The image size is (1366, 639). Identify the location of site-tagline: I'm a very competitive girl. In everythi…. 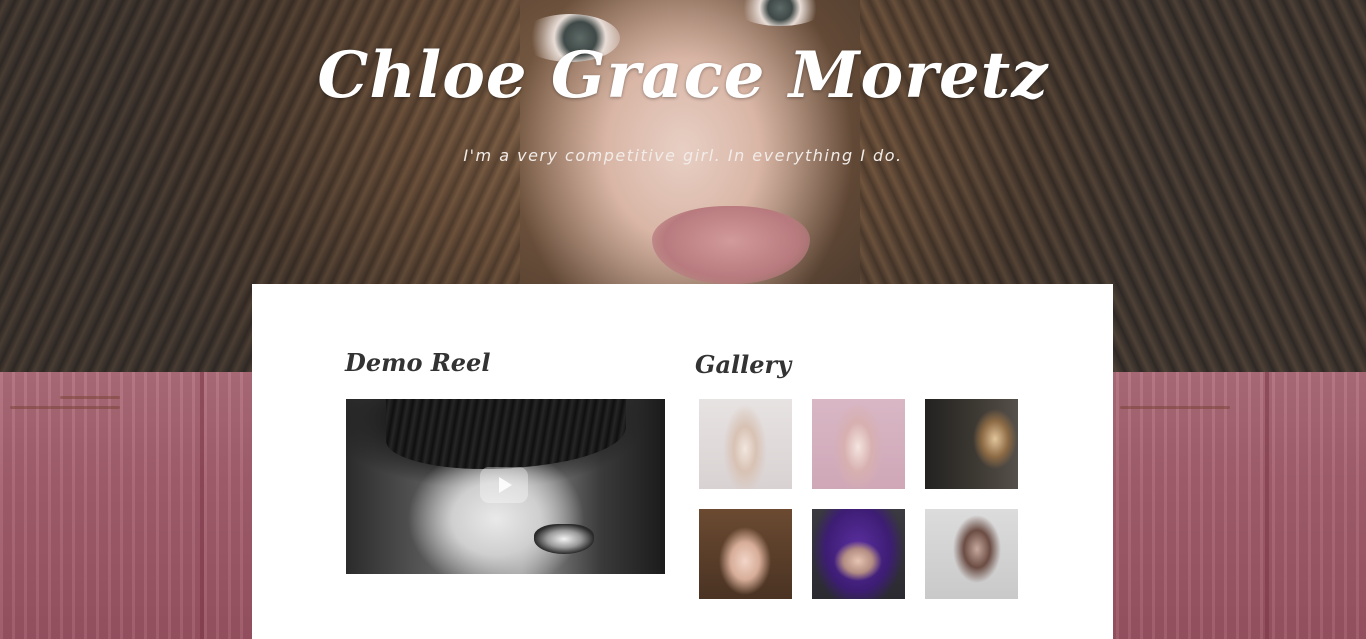
(683, 155).